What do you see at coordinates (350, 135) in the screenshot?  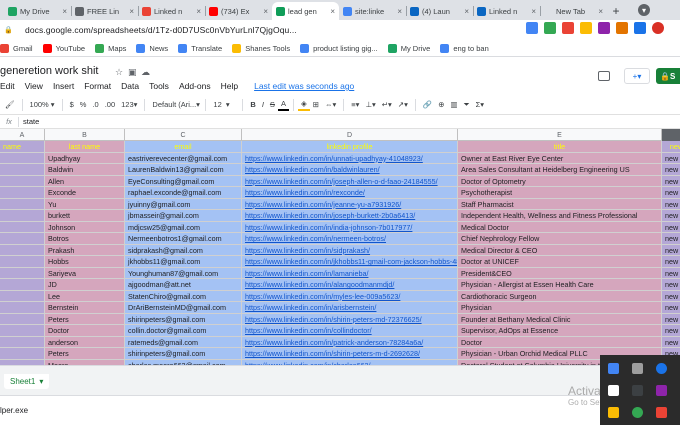 I see `column-header: D` at bounding box center [350, 135].